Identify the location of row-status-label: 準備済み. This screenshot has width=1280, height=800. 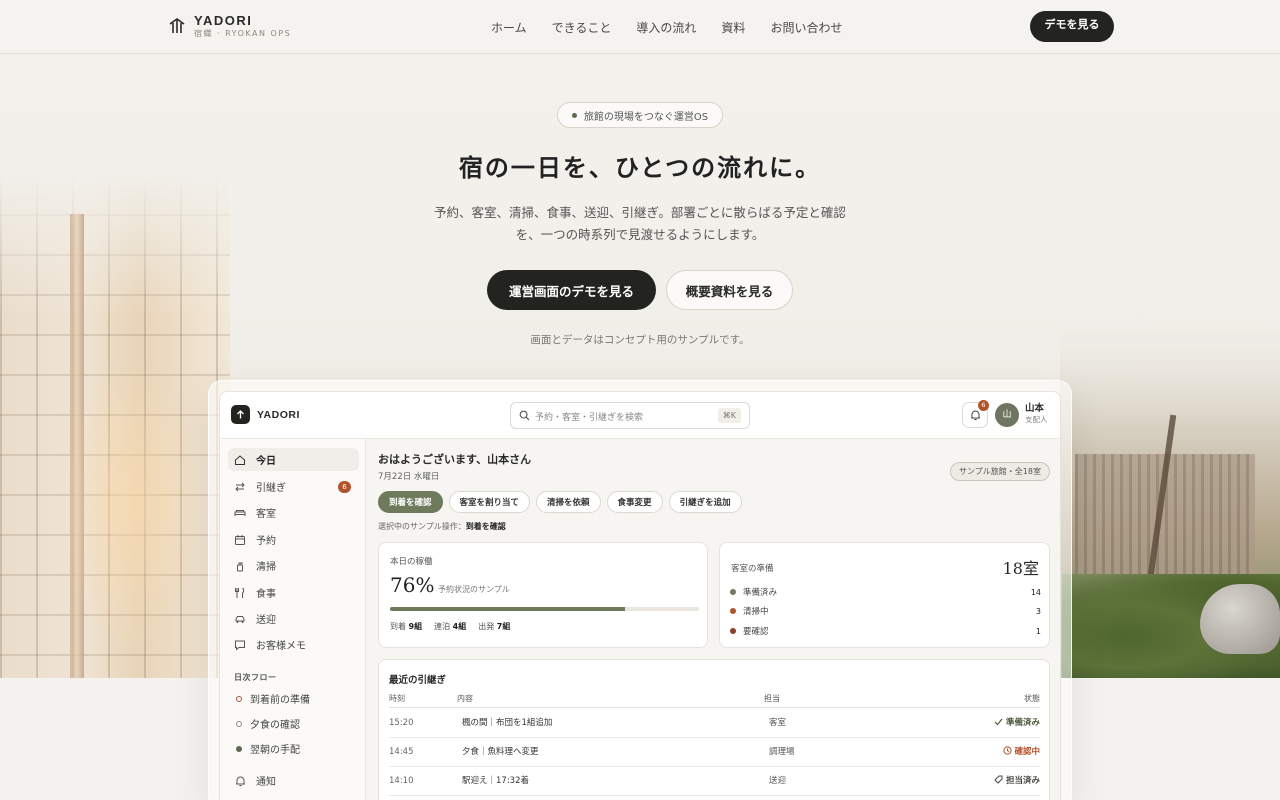
(1022, 723).